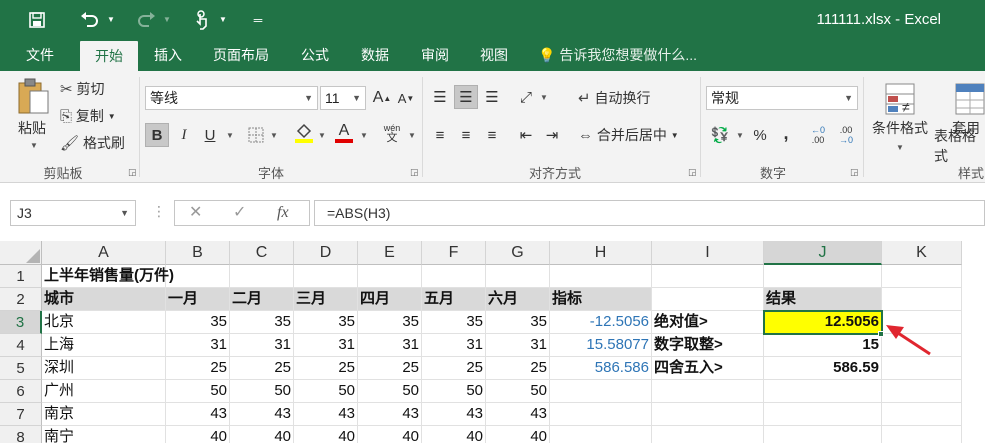 The width and height of the screenshot is (985, 443). I want to click on cell-a2: 城市, so click(104, 299).